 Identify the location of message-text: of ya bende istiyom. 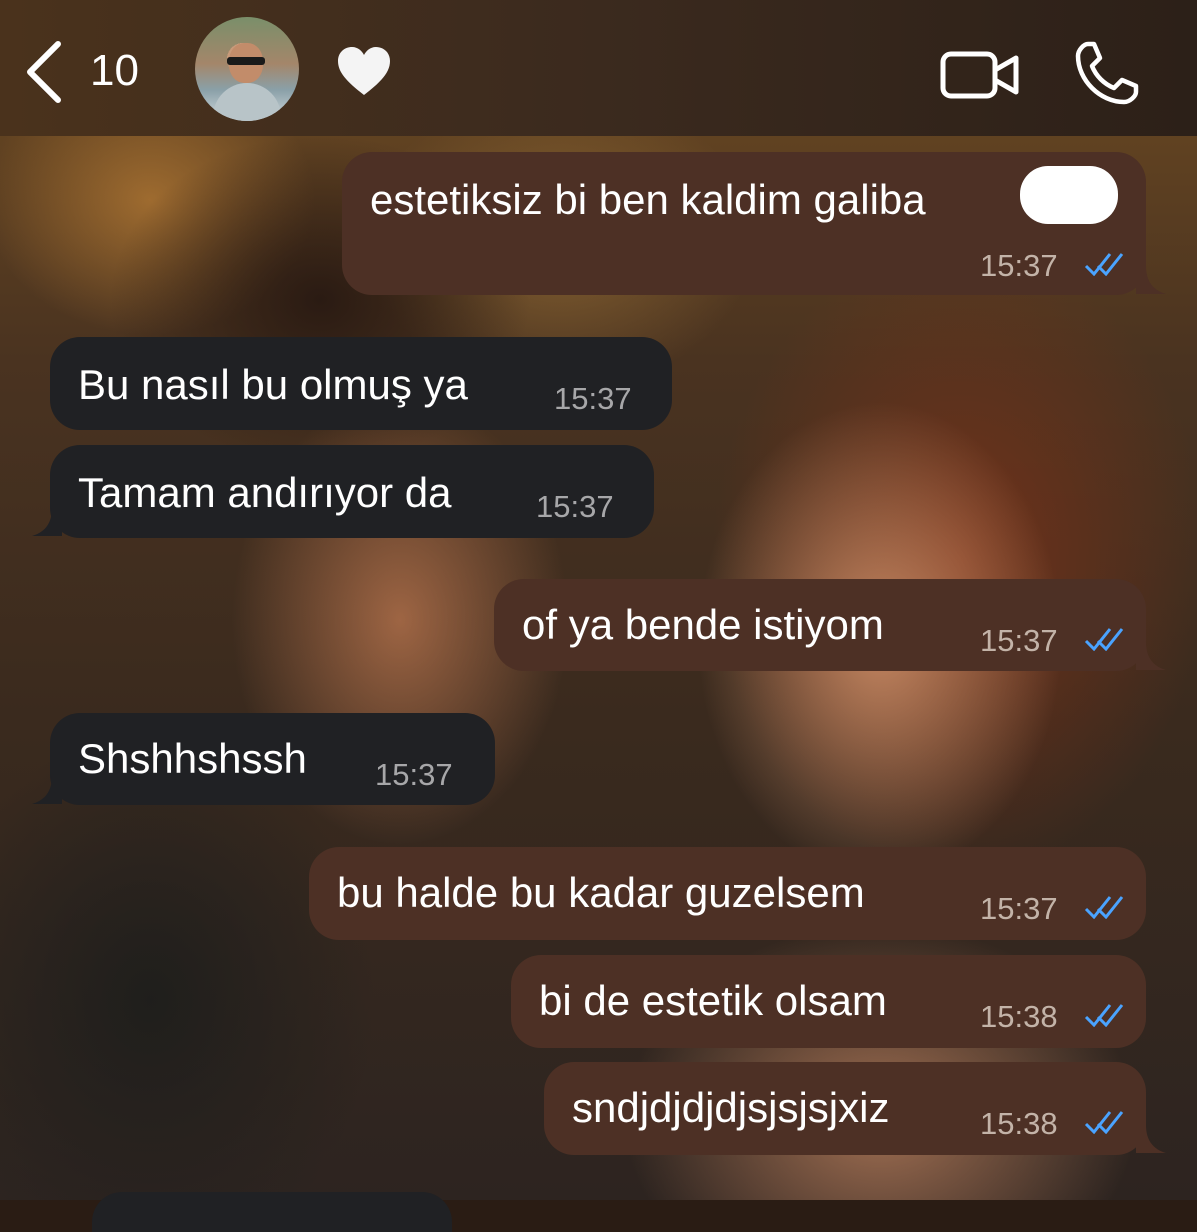
(703, 624).